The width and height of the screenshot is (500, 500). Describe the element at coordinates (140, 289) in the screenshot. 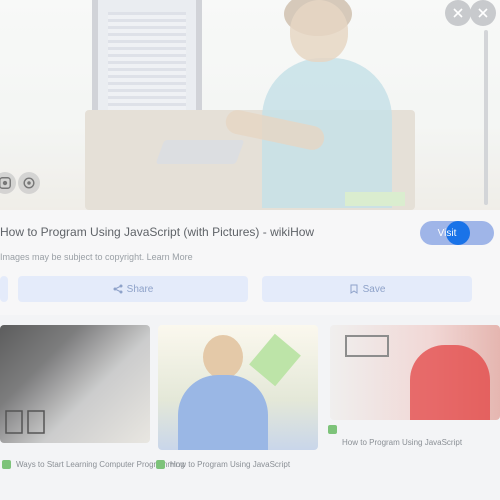

I see `share-label: Share` at that location.